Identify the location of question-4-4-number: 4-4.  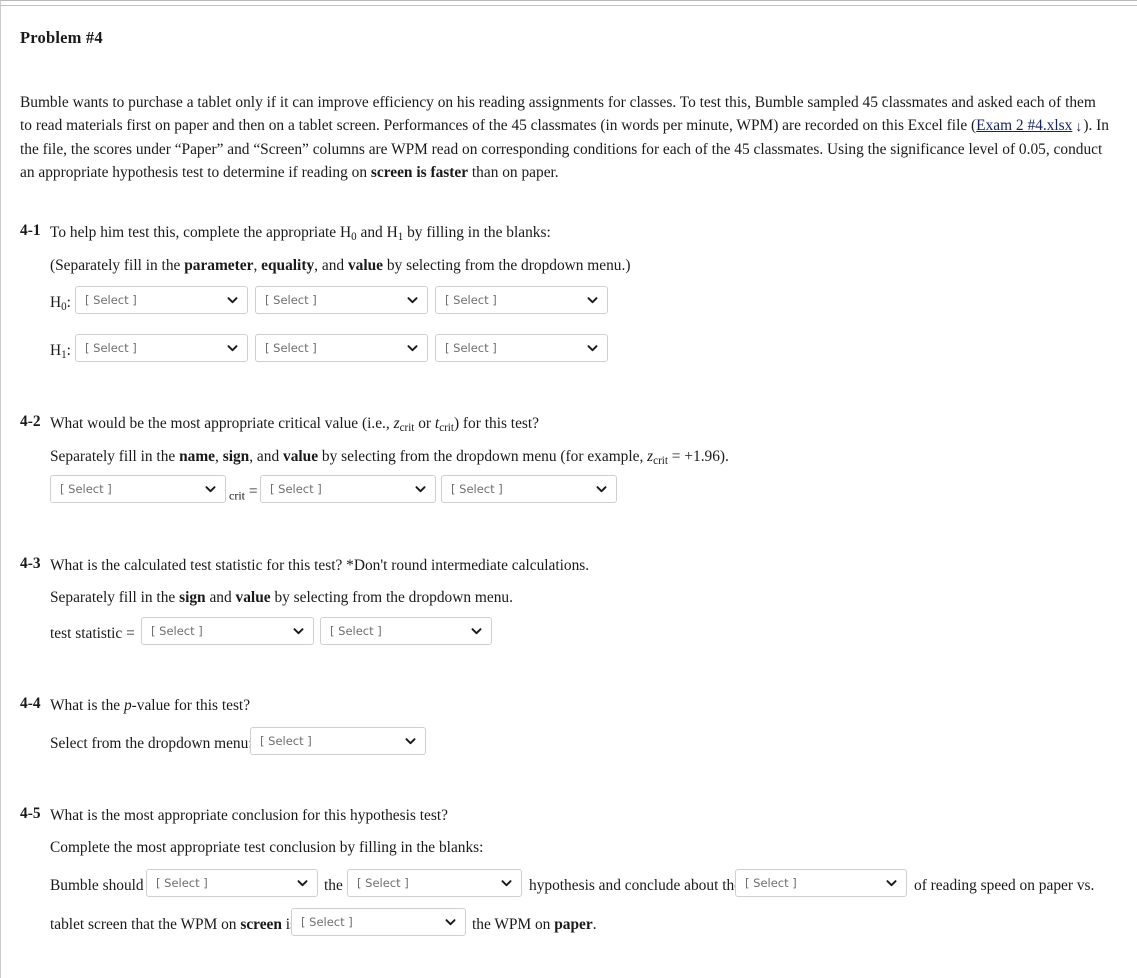
(30, 703).